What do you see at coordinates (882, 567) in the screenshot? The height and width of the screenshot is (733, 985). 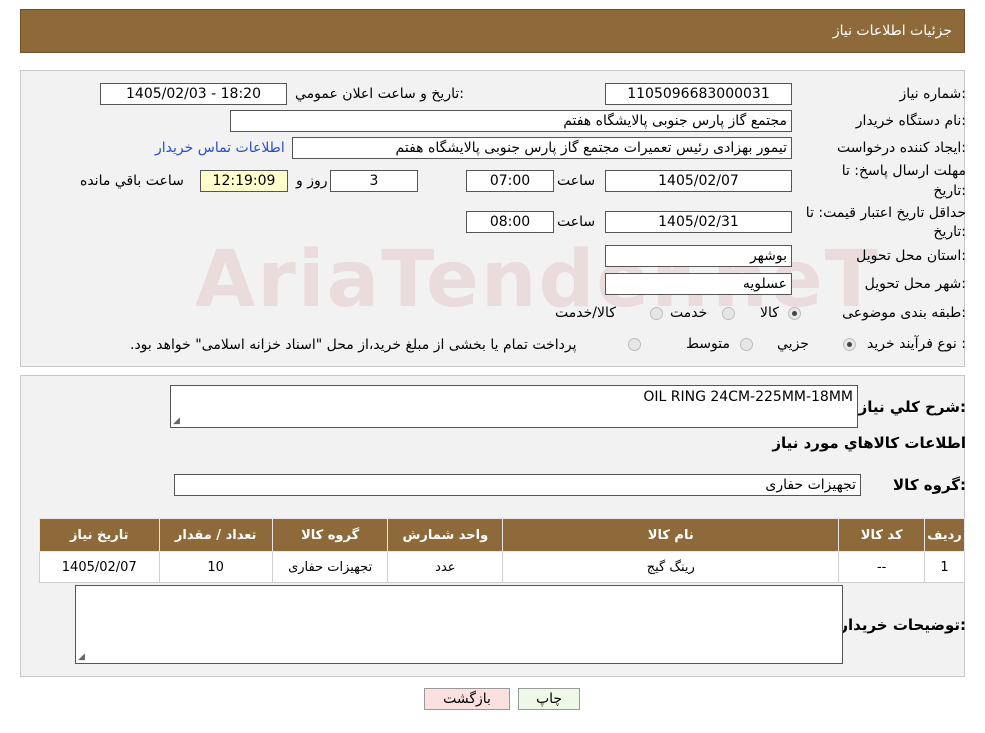 I see `cell-goods-code: --` at bounding box center [882, 567].